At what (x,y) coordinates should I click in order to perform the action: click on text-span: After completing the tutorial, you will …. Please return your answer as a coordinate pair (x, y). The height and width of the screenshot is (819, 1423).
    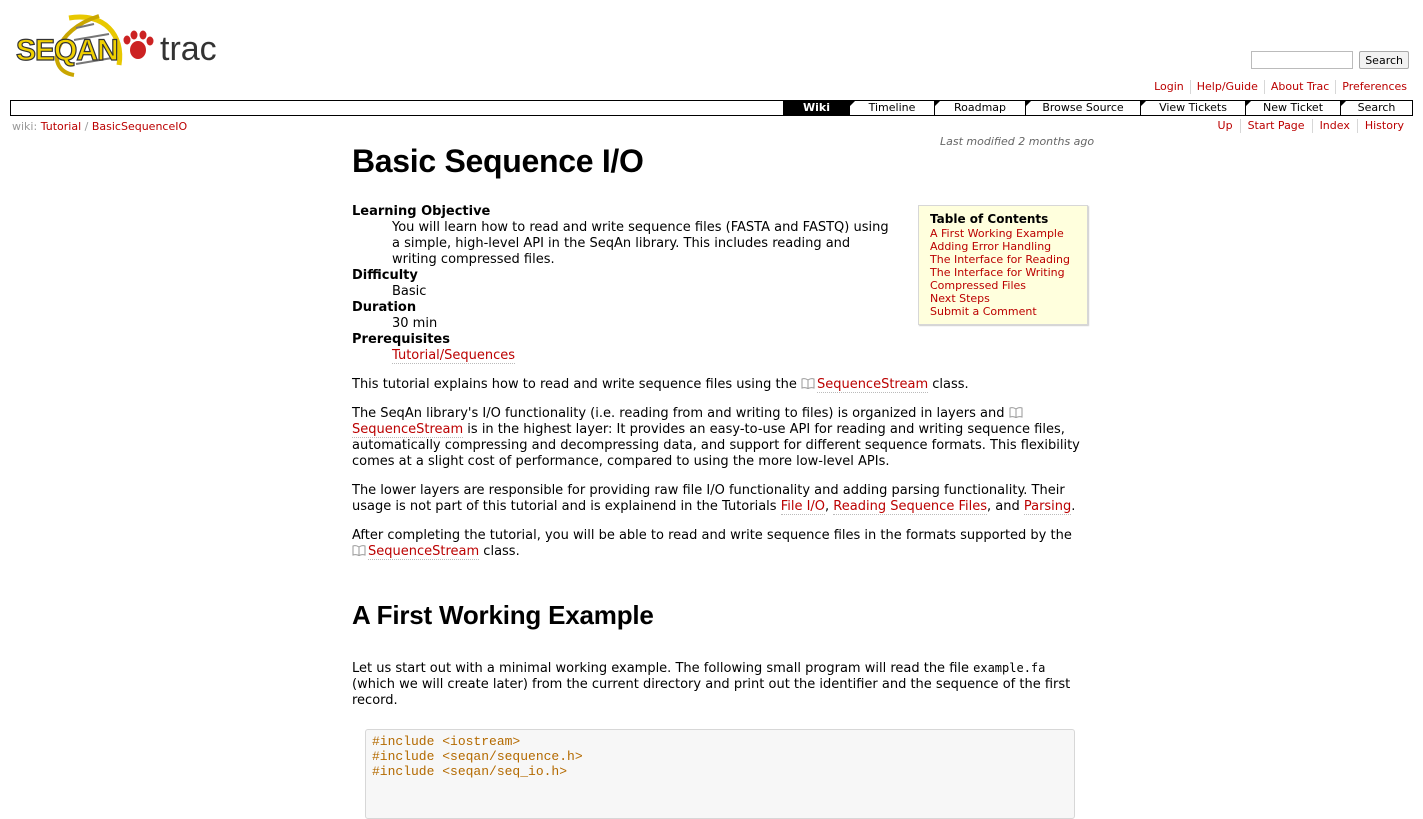
    Looking at the image, I should click on (712, 535).